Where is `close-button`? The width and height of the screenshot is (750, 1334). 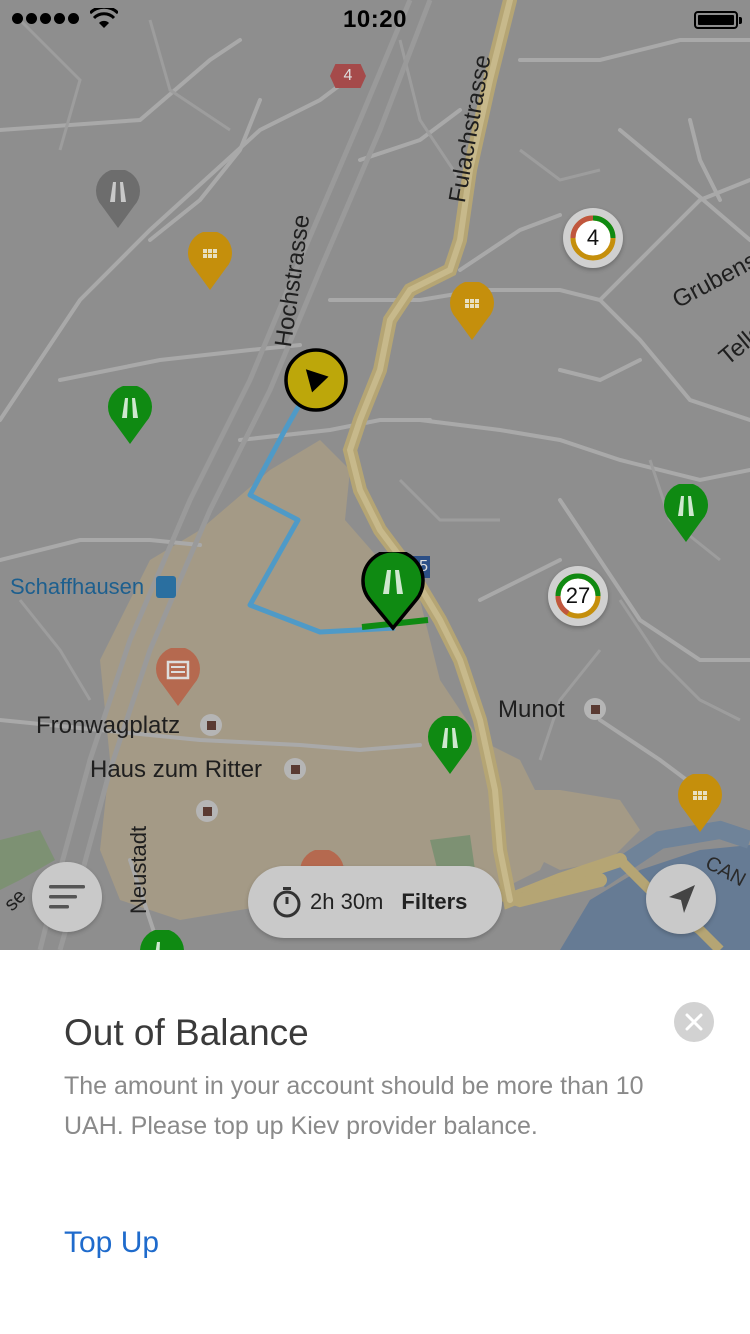
close-button is located at coordinates (694, 1022).